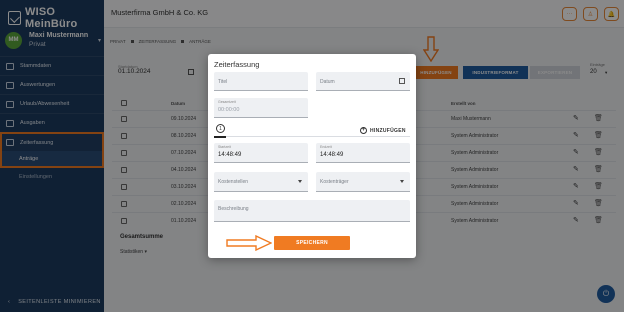 The width and height of the screenshot is (624, 312). Describe the element at coordinates (332, 155) in the screenshot. I see `end-time-value: 14:48:49` at that location.